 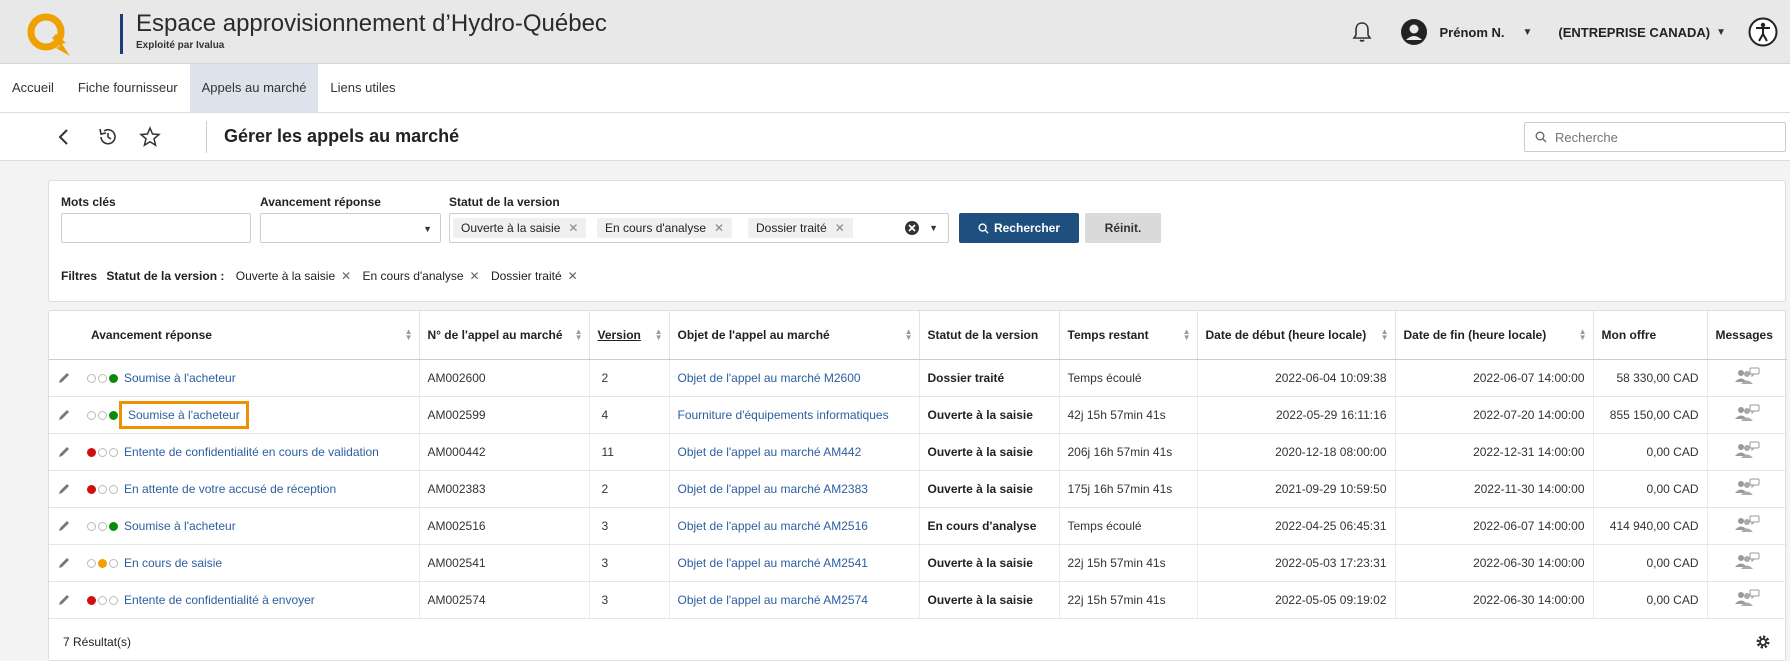 I want to click on col-header-version: Version ▲ ▼, so click(x=629, y=335).